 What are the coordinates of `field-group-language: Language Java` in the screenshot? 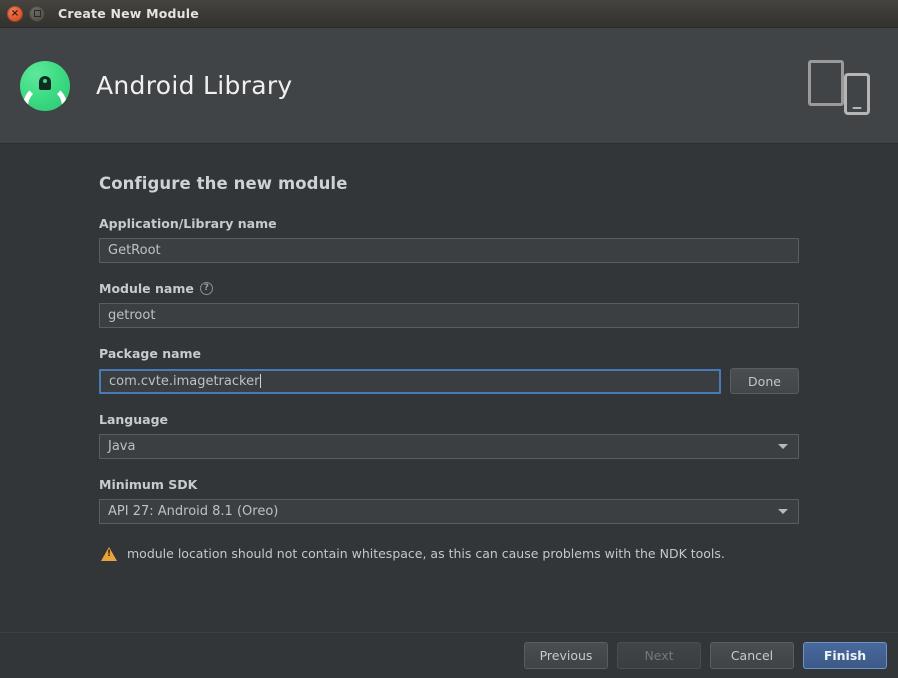 It's located at (449, 435).